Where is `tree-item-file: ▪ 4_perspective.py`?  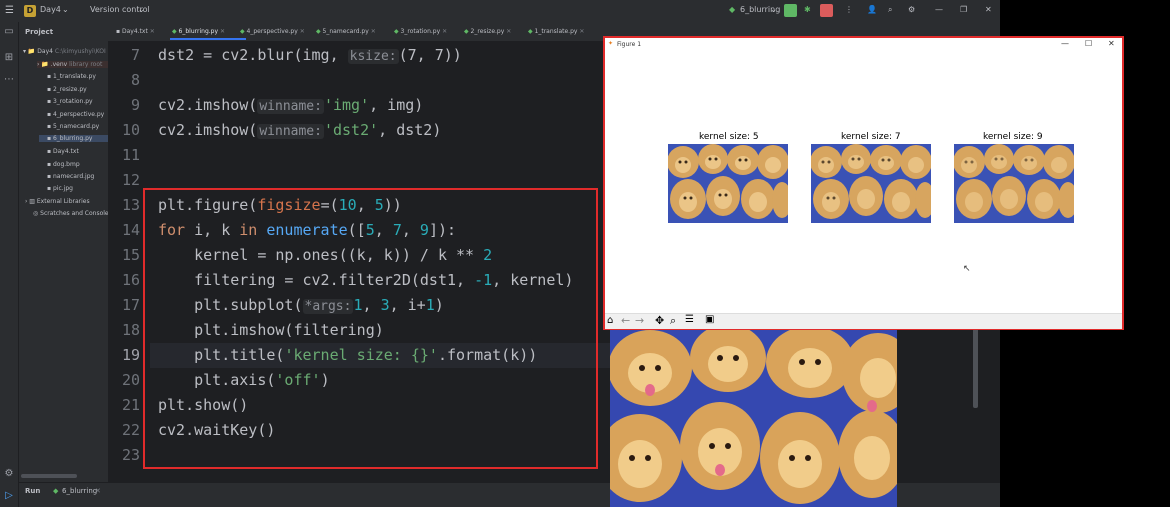
tree-item-file: ▪ 4_perspective.py is located at coordinates (75, 114).